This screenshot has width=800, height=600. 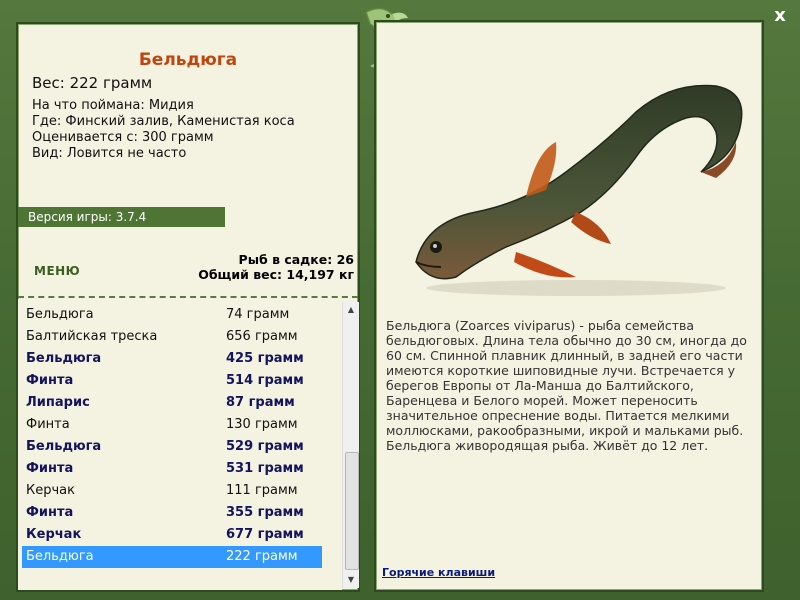 I want to click on fish-title: Бельдюга, so click(x=188, y=60).